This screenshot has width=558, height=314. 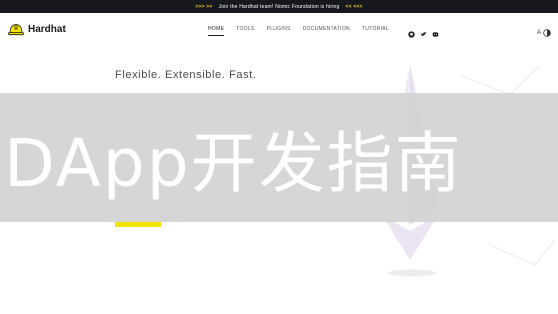 I want to click on twitter-icon, so click(x=423, y=31).